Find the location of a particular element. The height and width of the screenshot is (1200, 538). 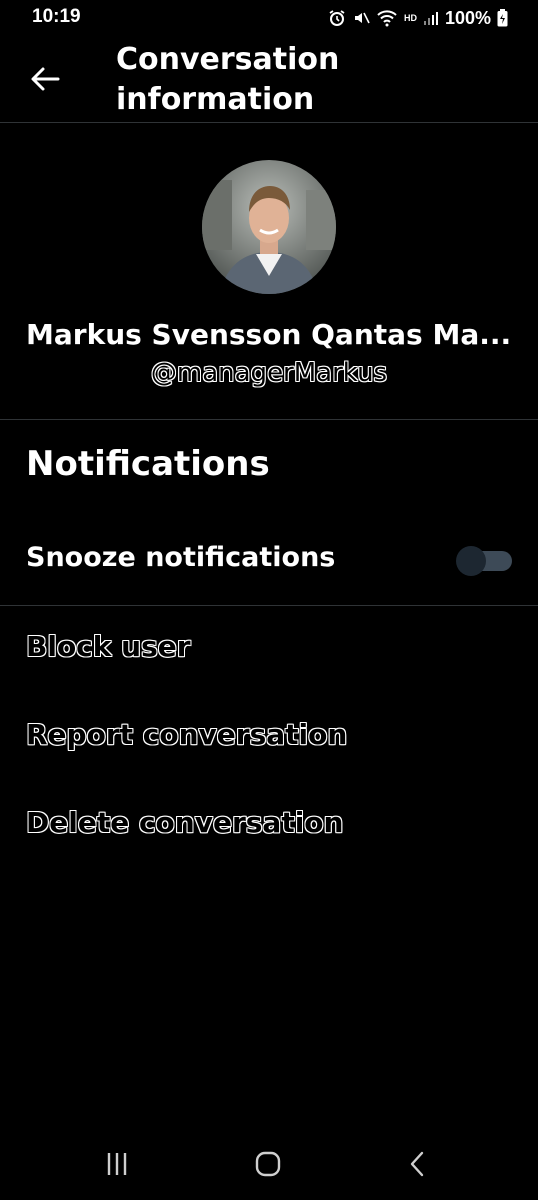

back-icon is located at coordinates (417, 1164).